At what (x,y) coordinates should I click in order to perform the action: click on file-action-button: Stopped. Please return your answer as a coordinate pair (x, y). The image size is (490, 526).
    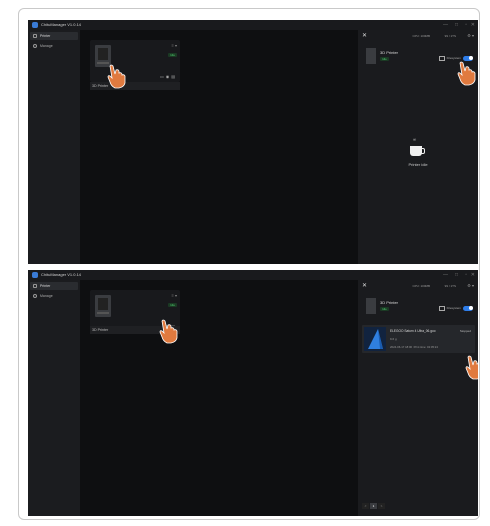
    Looking at the image, I should click on (465, 331).